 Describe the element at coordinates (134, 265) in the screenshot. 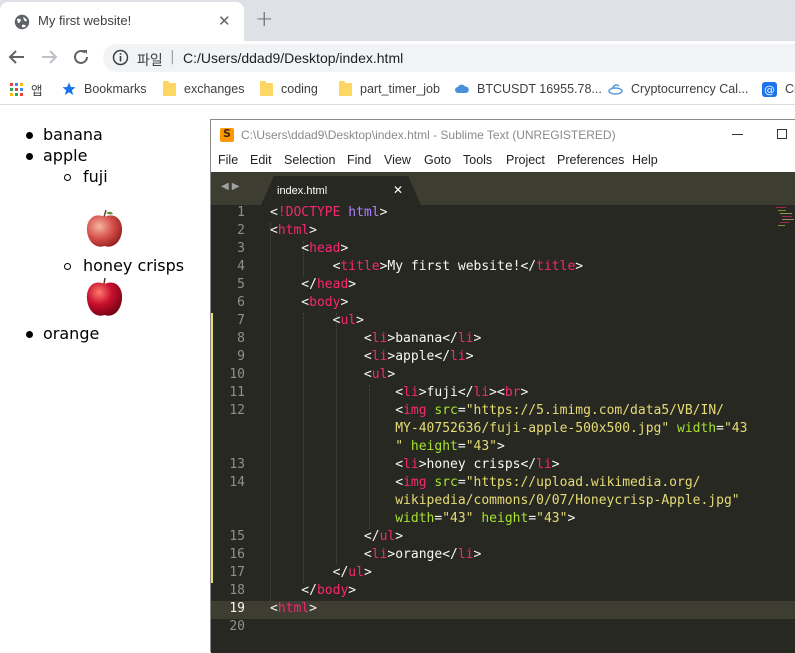

I see `list-item-honey-crisps: honey crisps` at that location.